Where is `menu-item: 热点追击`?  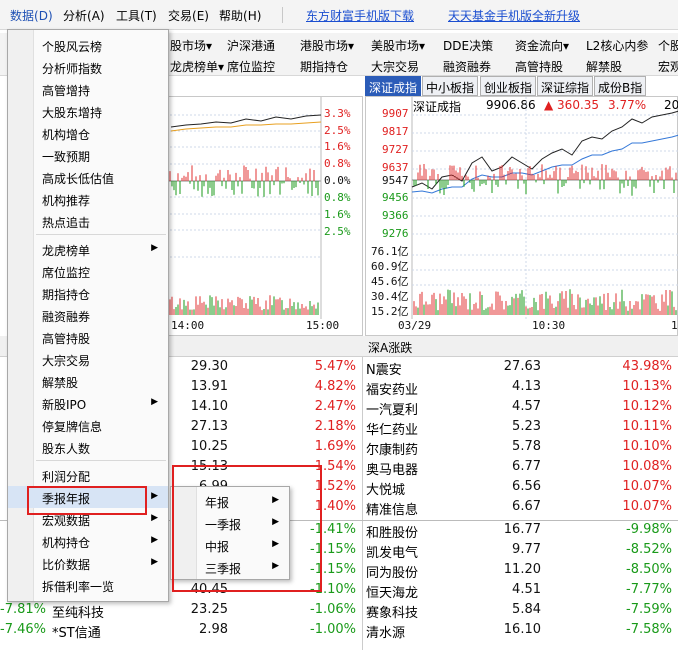 menu-item: 热点追击 is located at coordinates (88, 221).